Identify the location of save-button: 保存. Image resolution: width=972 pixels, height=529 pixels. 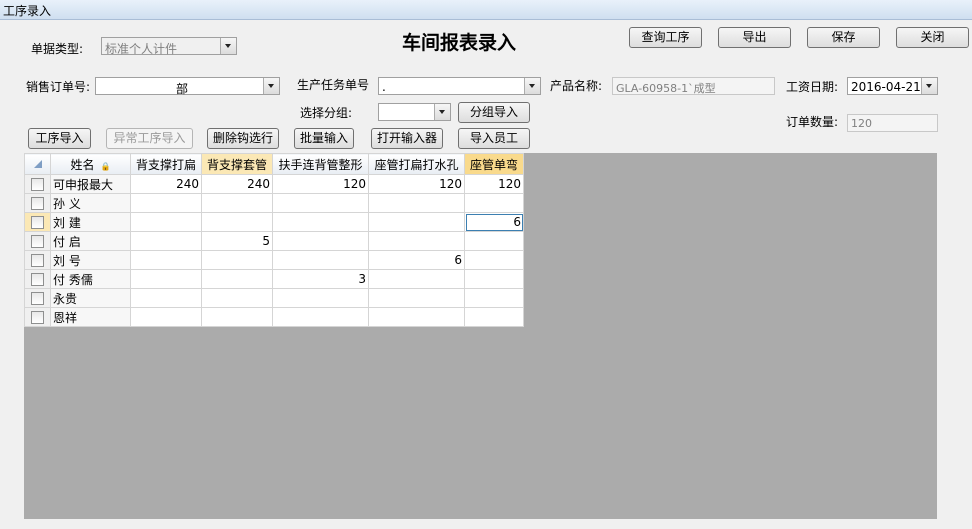
(843, 37).